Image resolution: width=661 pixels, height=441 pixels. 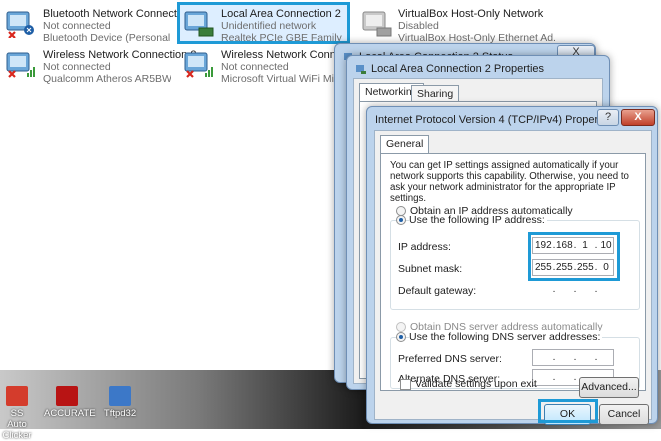 I want to click on subnet-mask-label: Subnet mask:, so click(x=430, y=269).